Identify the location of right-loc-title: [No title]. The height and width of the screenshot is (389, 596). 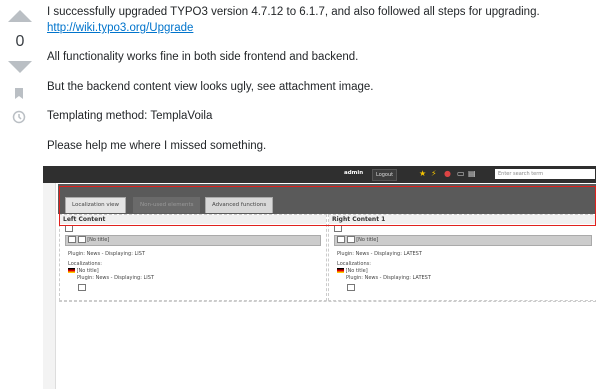
(356, 271).